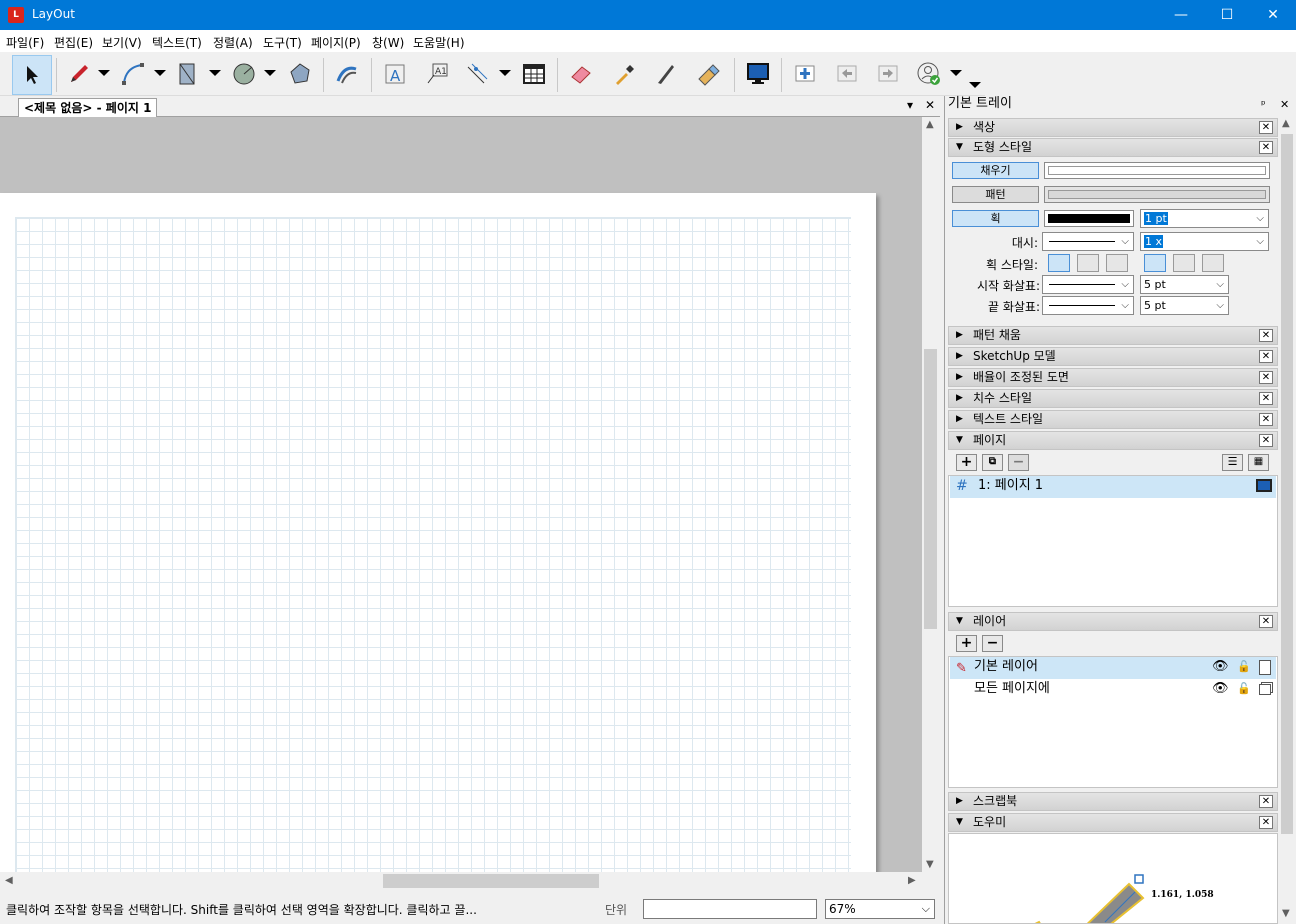  What do you see at coordinates (104, 73) in the screenshot?
I see `pencil-tool-dropdown` at bounding box center [104, 73].